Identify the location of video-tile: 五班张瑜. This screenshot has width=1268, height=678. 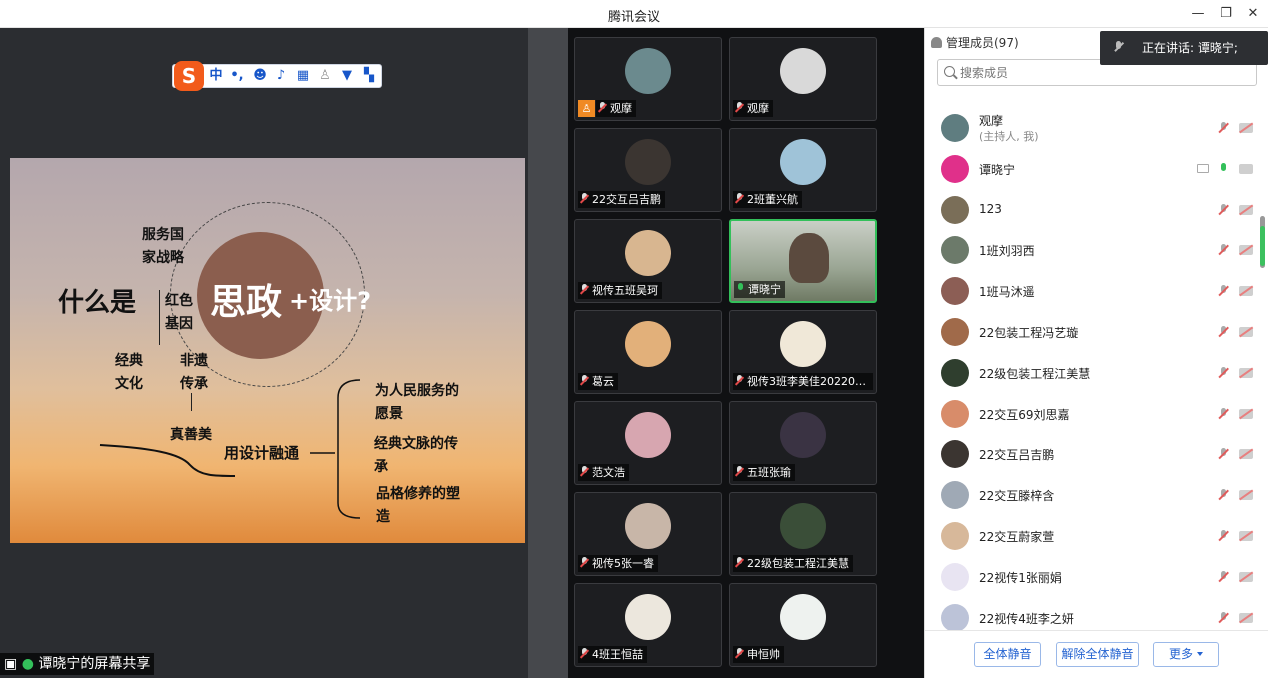
(803, 443).